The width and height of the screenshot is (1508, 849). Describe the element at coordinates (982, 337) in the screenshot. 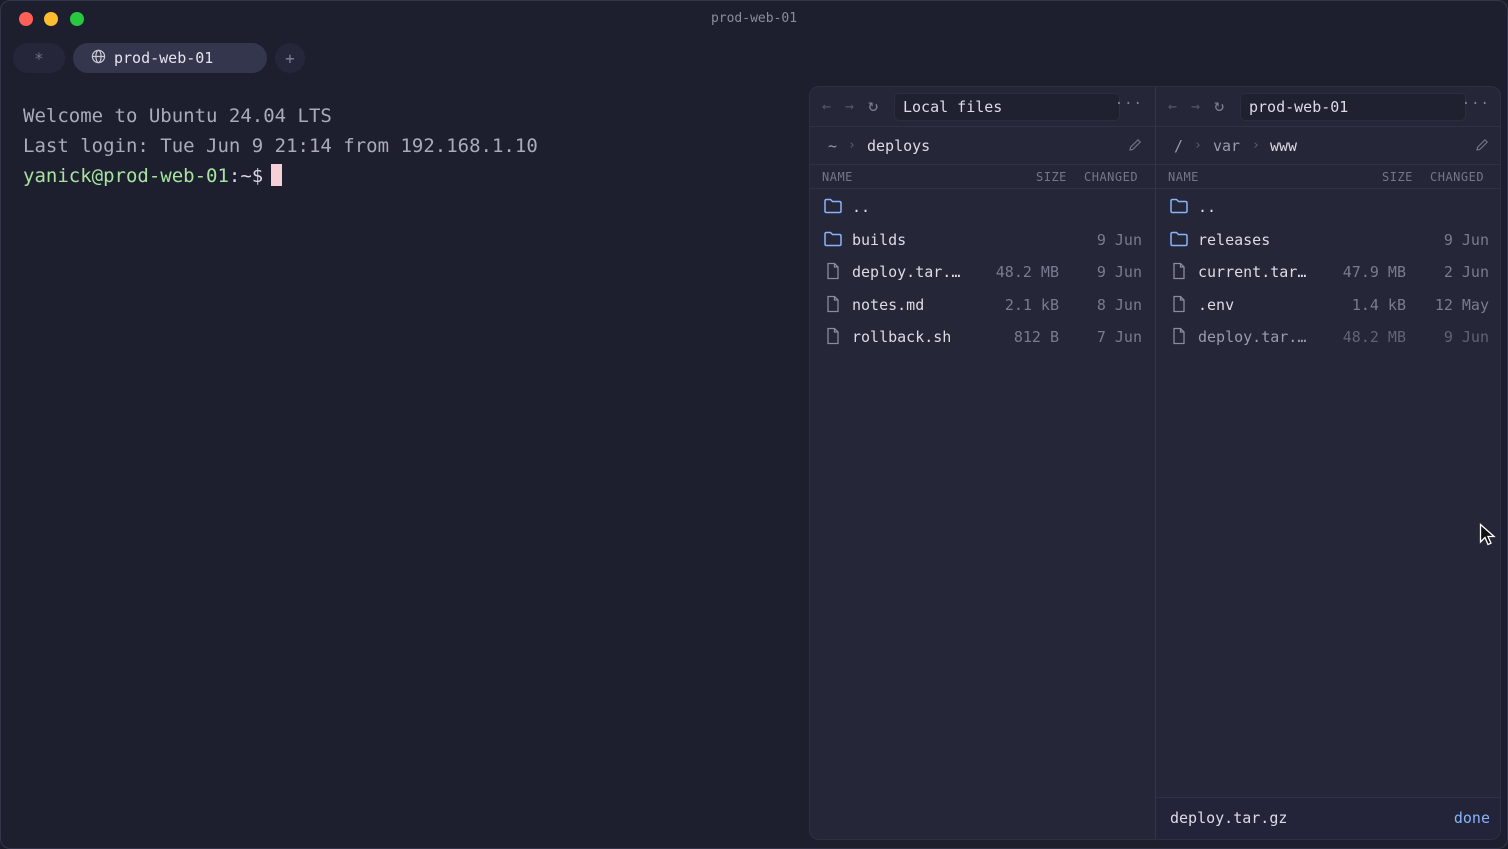

I see `file-row: rollback.sh 812 B 7 Jun` at that location.